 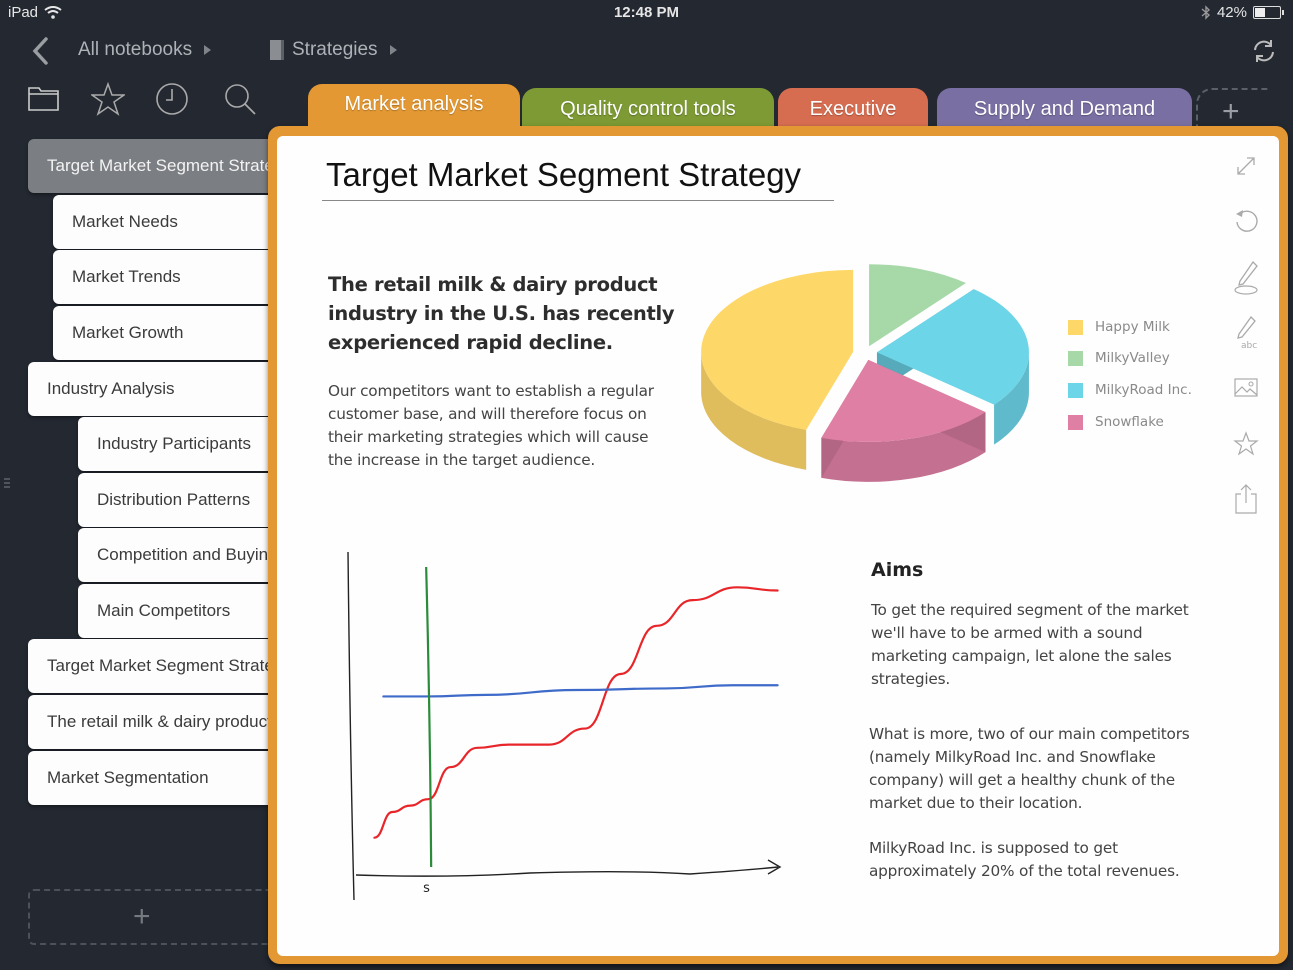 I want to click on sidebar-item-target-market-segment-strategy: Target Market Segment Strategy, so click(x=153, y=166).